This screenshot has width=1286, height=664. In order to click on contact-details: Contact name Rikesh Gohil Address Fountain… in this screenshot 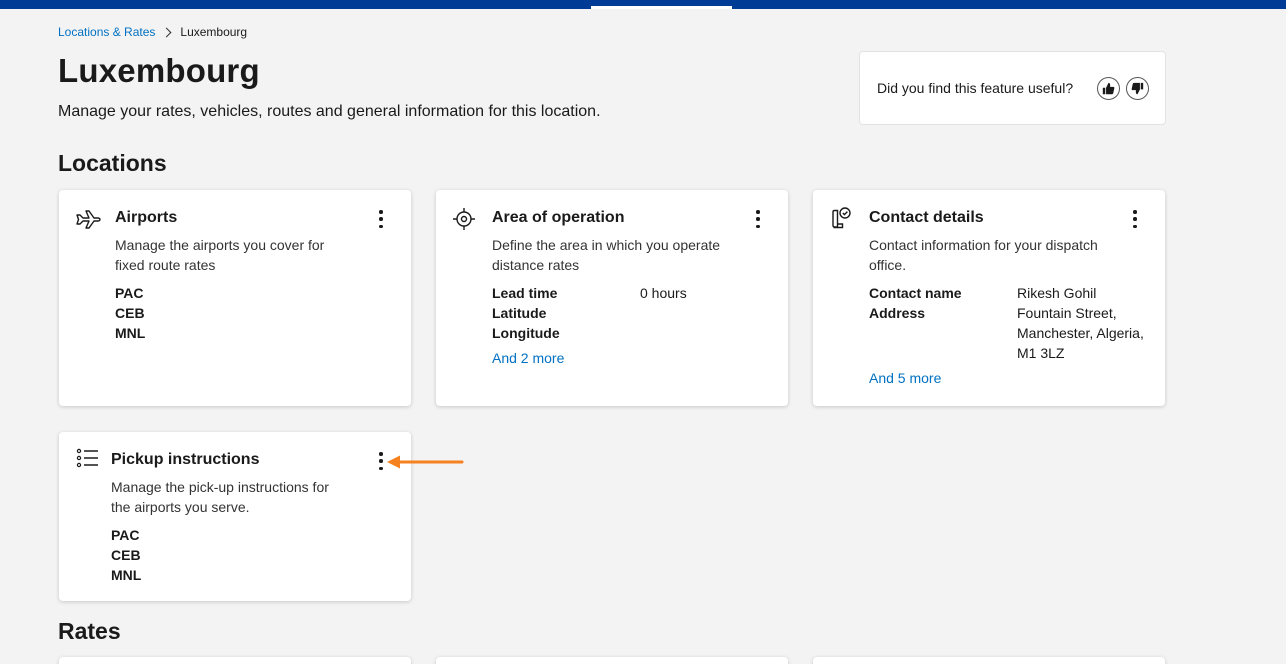, I will do `click(1013, 323)`.